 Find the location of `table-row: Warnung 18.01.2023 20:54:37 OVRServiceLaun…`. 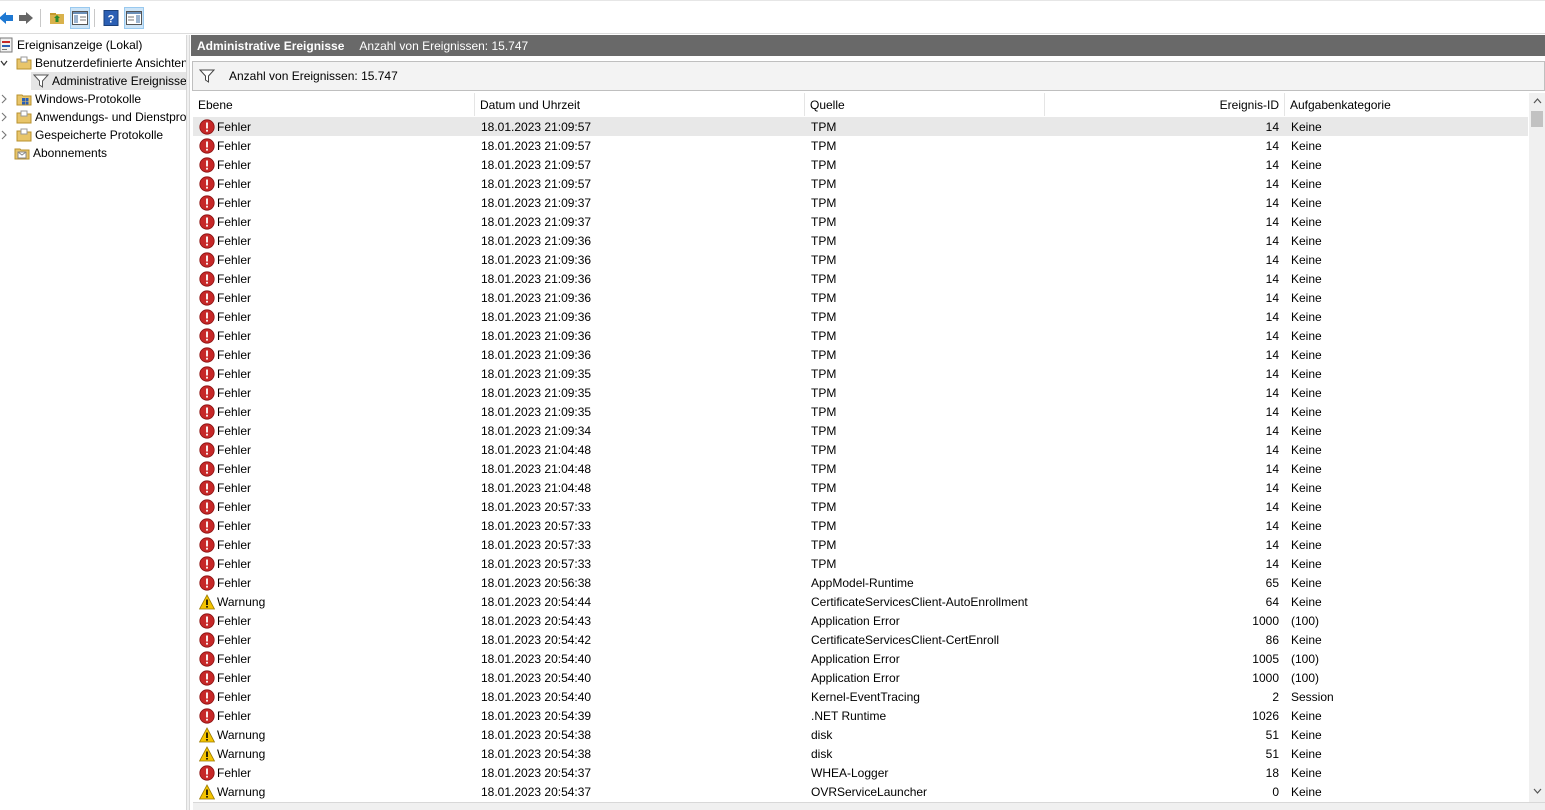

table-row: Warnung 18.01.2023 20:54:37 OVRServiceLaun… is located at coordinates (860, 791).